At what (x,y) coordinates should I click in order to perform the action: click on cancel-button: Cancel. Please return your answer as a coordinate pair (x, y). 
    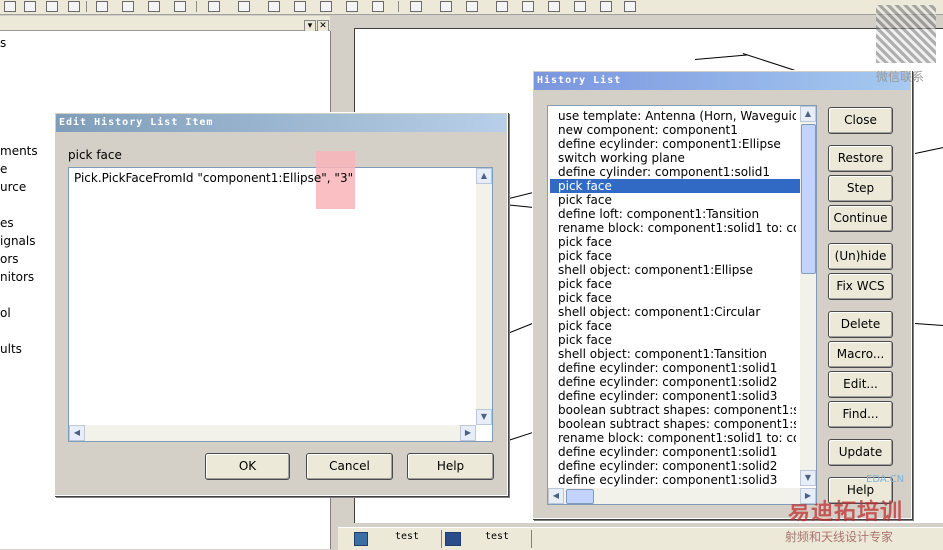
    Looking at the image, I should click on (349, 466).